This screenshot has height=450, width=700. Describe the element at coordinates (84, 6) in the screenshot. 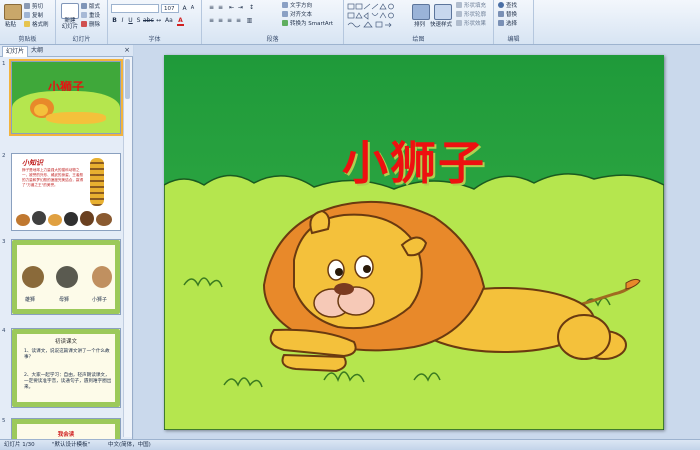

I see `layout-icon` at that location.